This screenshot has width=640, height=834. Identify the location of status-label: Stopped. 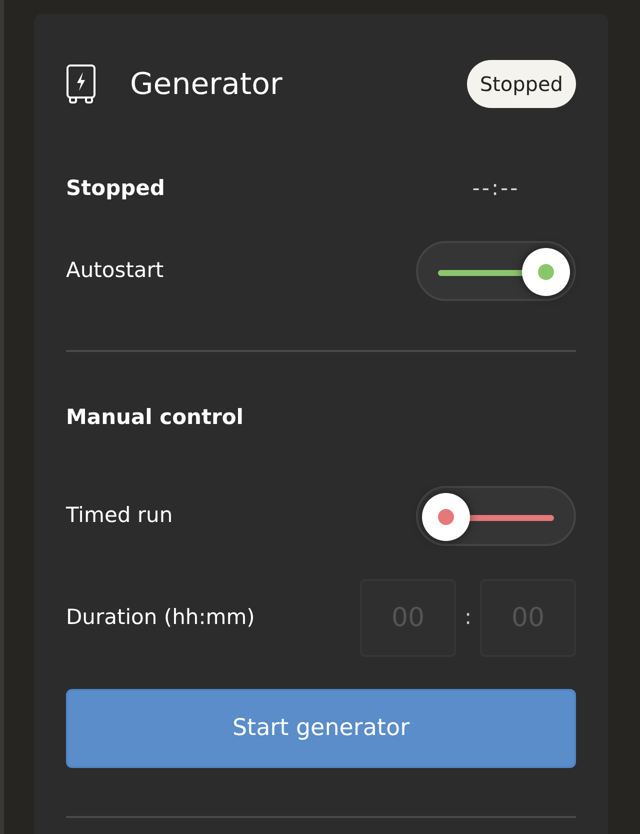
(115, 188).